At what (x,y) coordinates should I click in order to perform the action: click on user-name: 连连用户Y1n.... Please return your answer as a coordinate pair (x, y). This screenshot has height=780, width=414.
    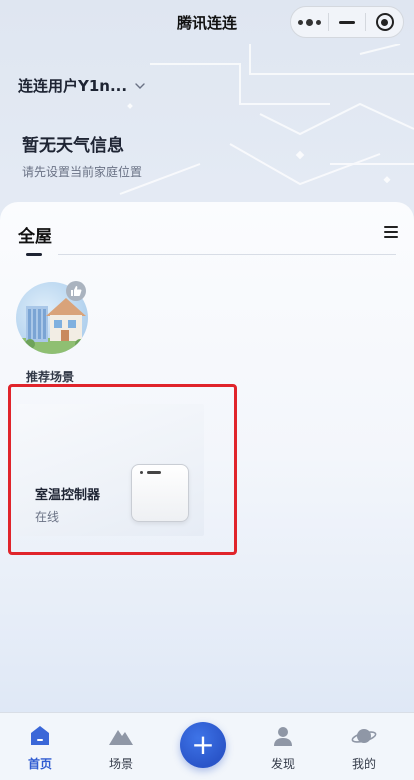
    Looking at the image, I should click on (73, 86).